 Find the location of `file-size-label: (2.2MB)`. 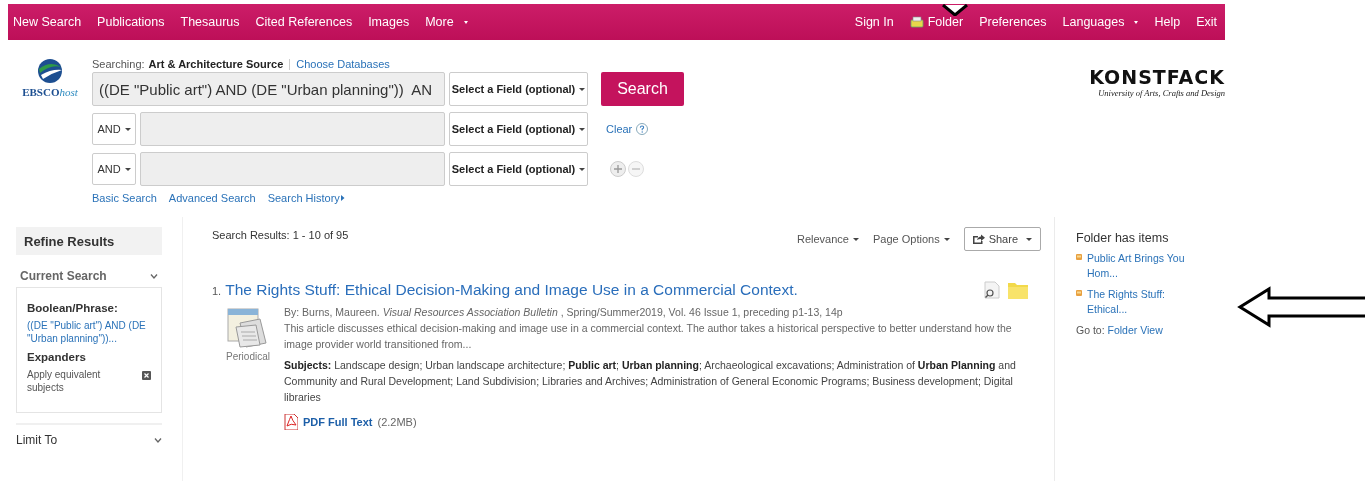

file-size-label: (2.2MB) is located at coordinates (397, 422).